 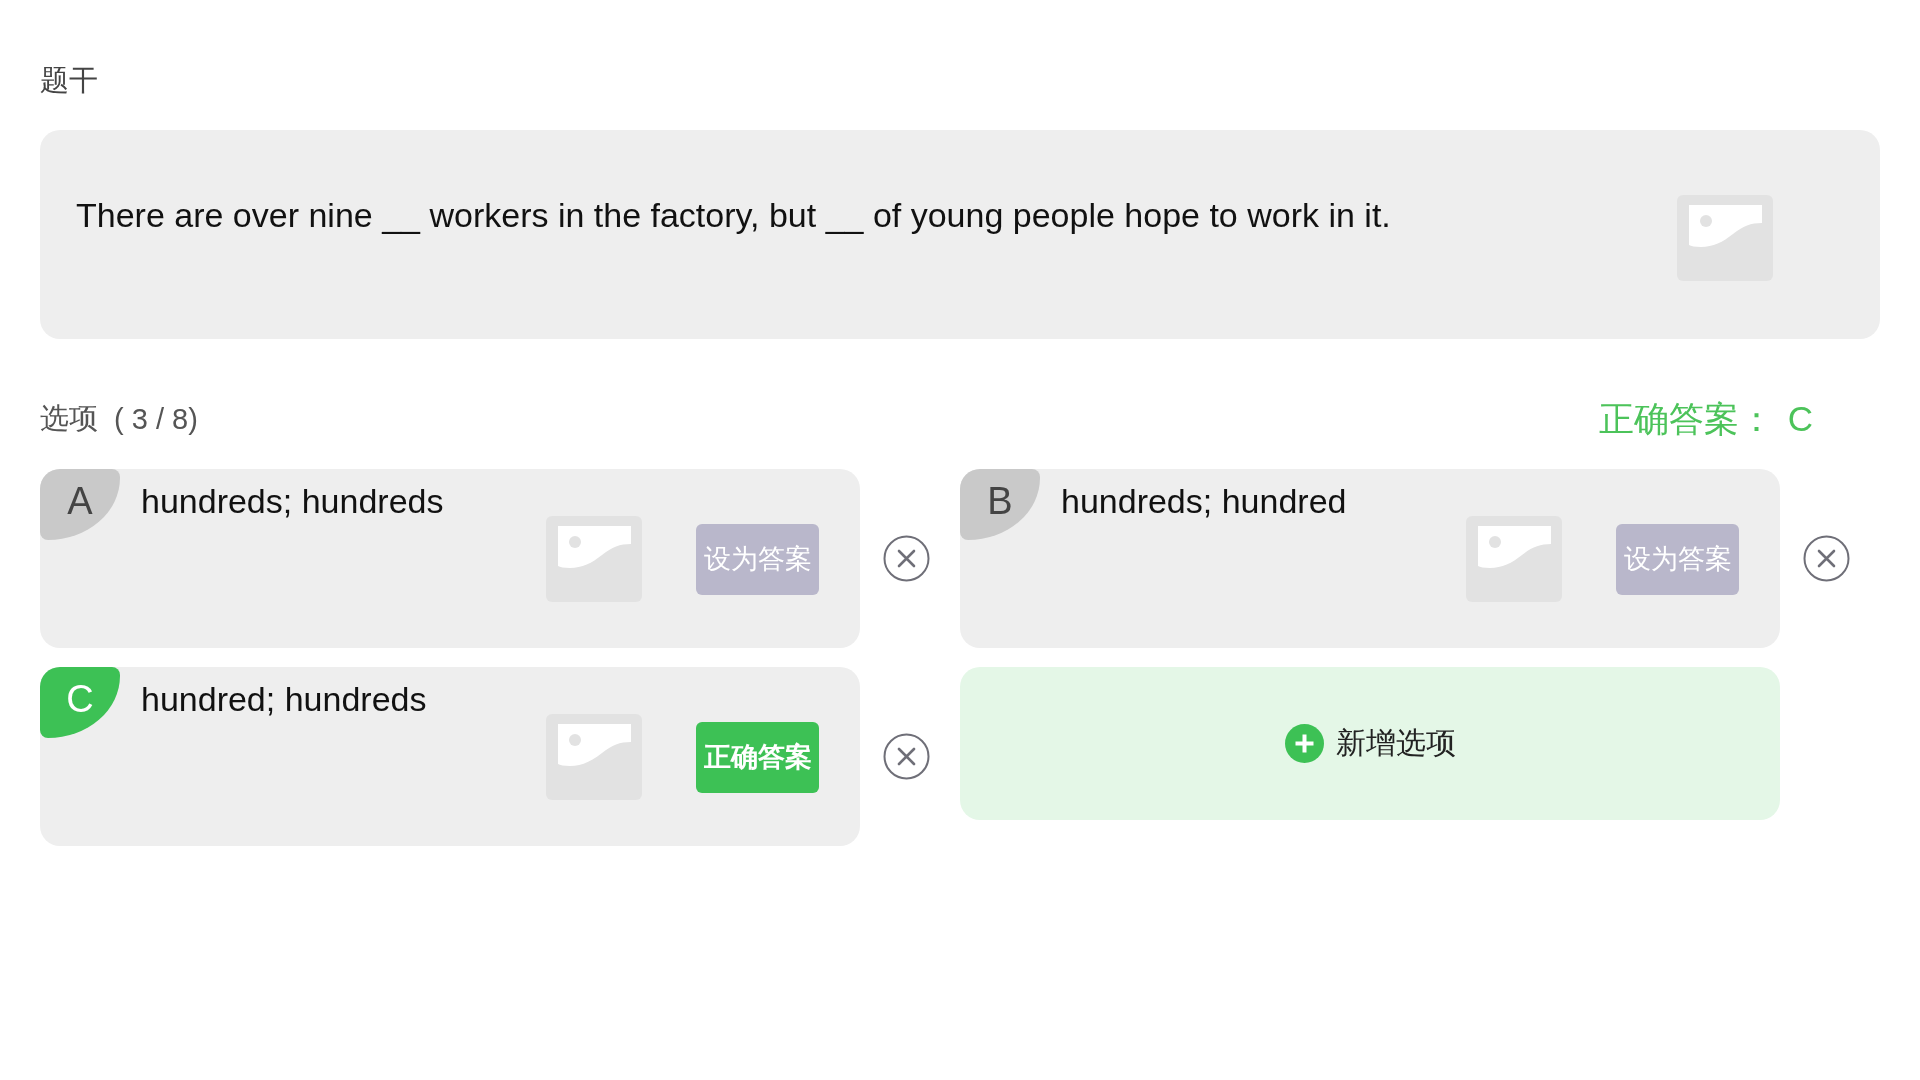 I want to click on correct-answer-value: C, so click(x=1800, y=419).